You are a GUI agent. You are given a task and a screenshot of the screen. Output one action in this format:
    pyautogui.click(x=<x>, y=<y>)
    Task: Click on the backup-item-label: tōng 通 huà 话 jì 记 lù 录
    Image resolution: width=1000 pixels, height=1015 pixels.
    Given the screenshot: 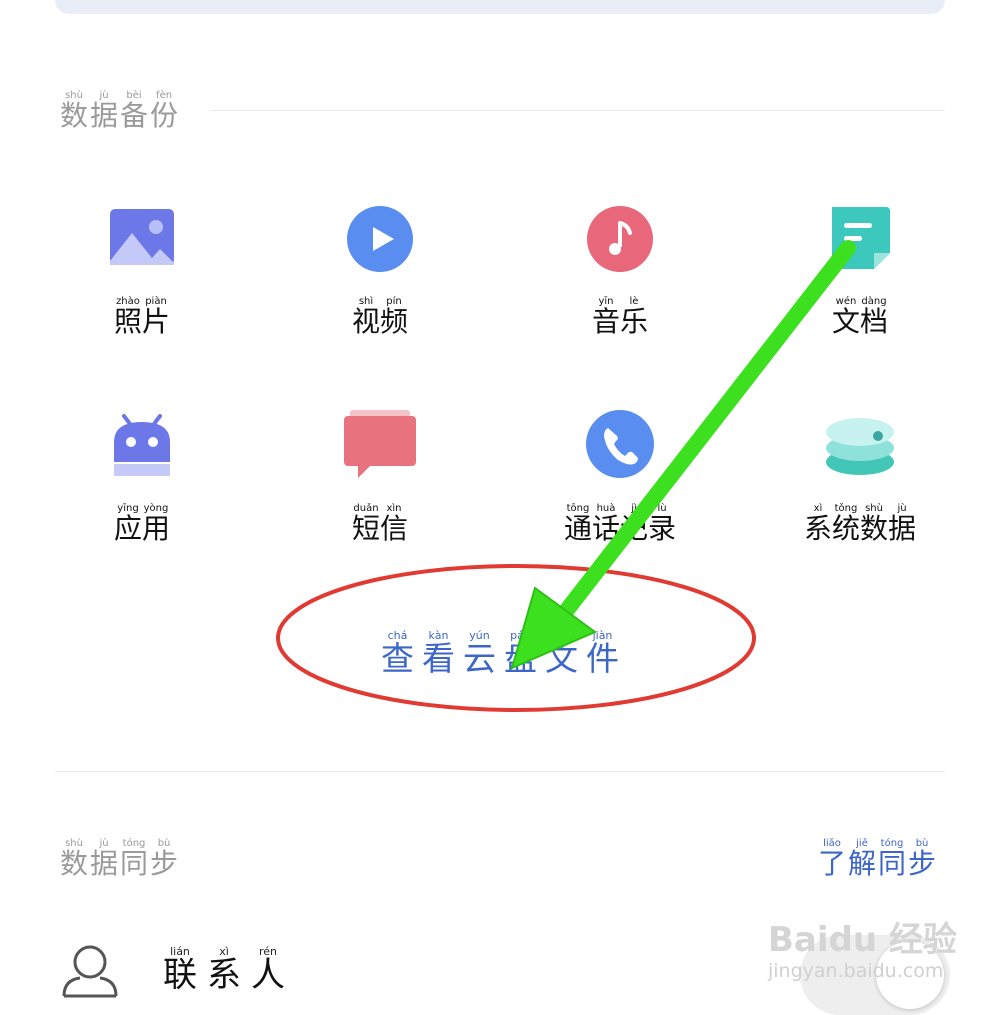 What is the action you would take?
    pyautogui.click(x=620, y=523)
    